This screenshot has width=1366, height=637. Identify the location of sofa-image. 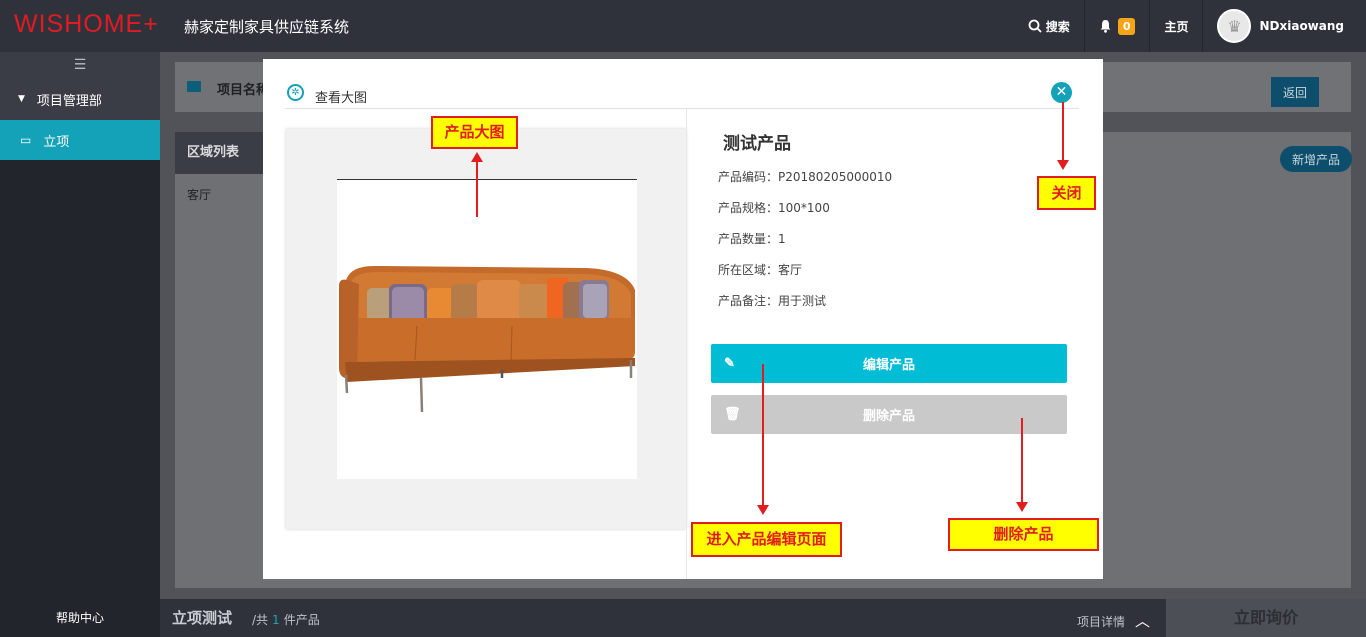
(487, 339).